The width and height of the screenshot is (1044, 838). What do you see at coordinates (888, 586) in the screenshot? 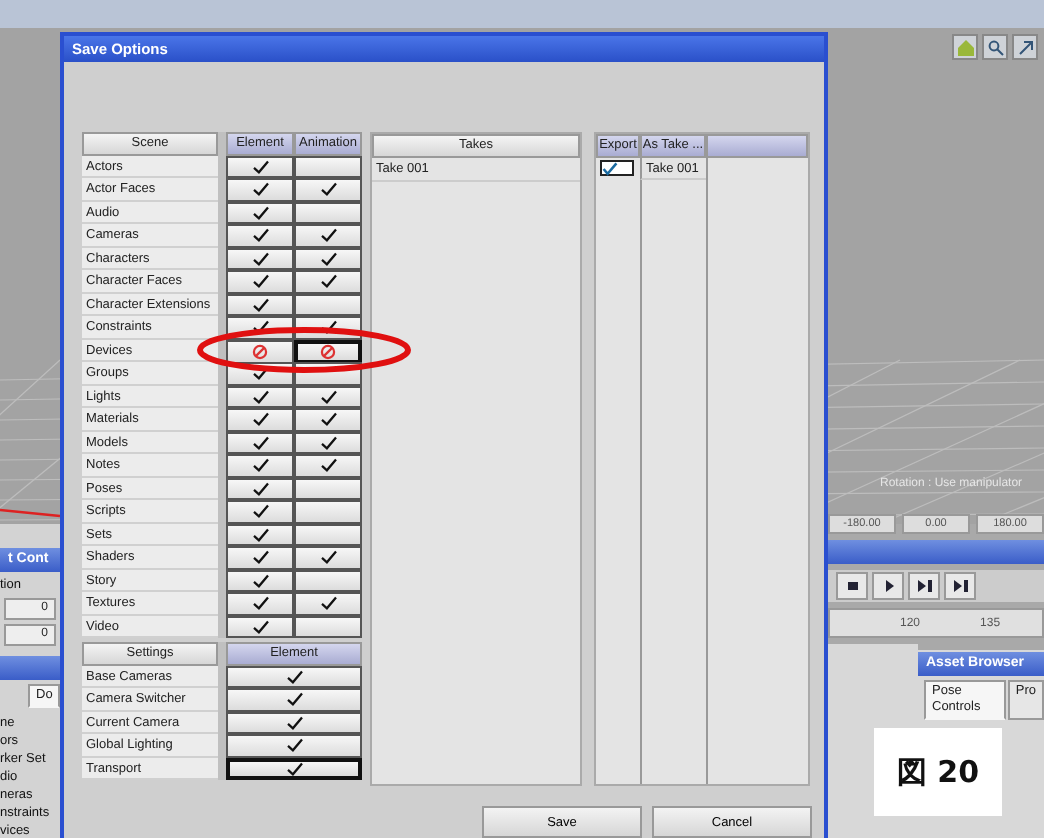
I see `play-icon` at bounding box center [888, 586].